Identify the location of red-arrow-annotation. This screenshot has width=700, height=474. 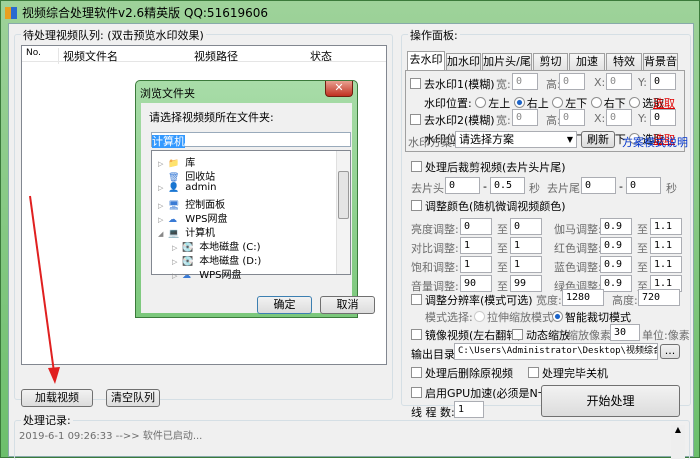
(44, 289).